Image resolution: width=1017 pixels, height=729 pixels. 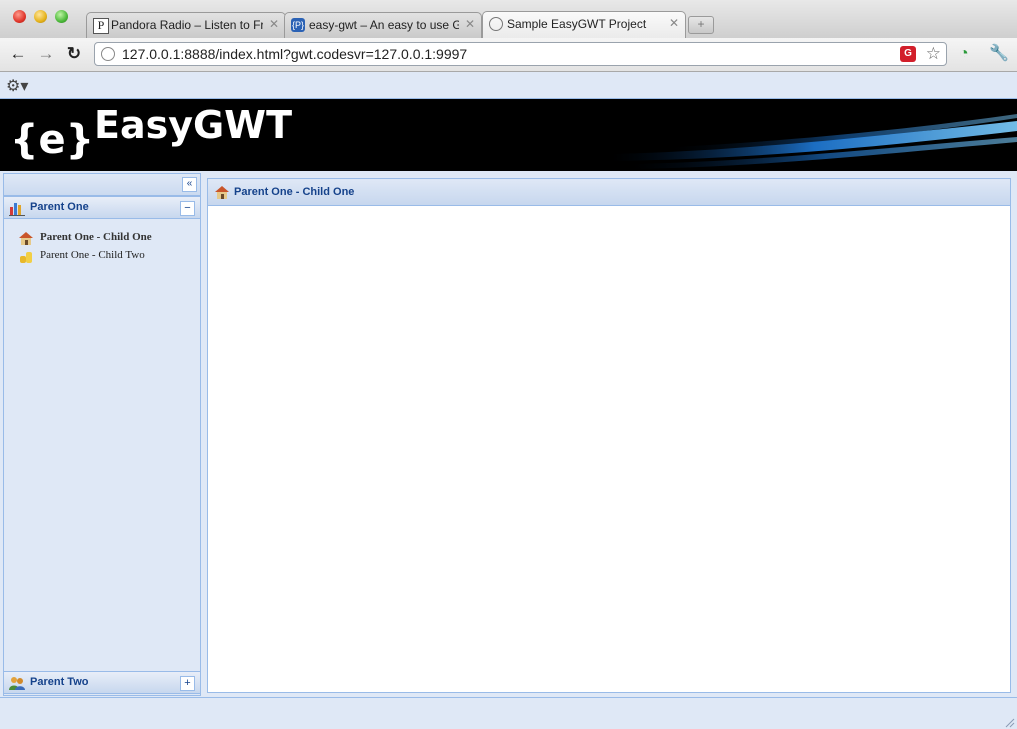 I want to click on resize-grip-icon, so click(x=1009, y=722).